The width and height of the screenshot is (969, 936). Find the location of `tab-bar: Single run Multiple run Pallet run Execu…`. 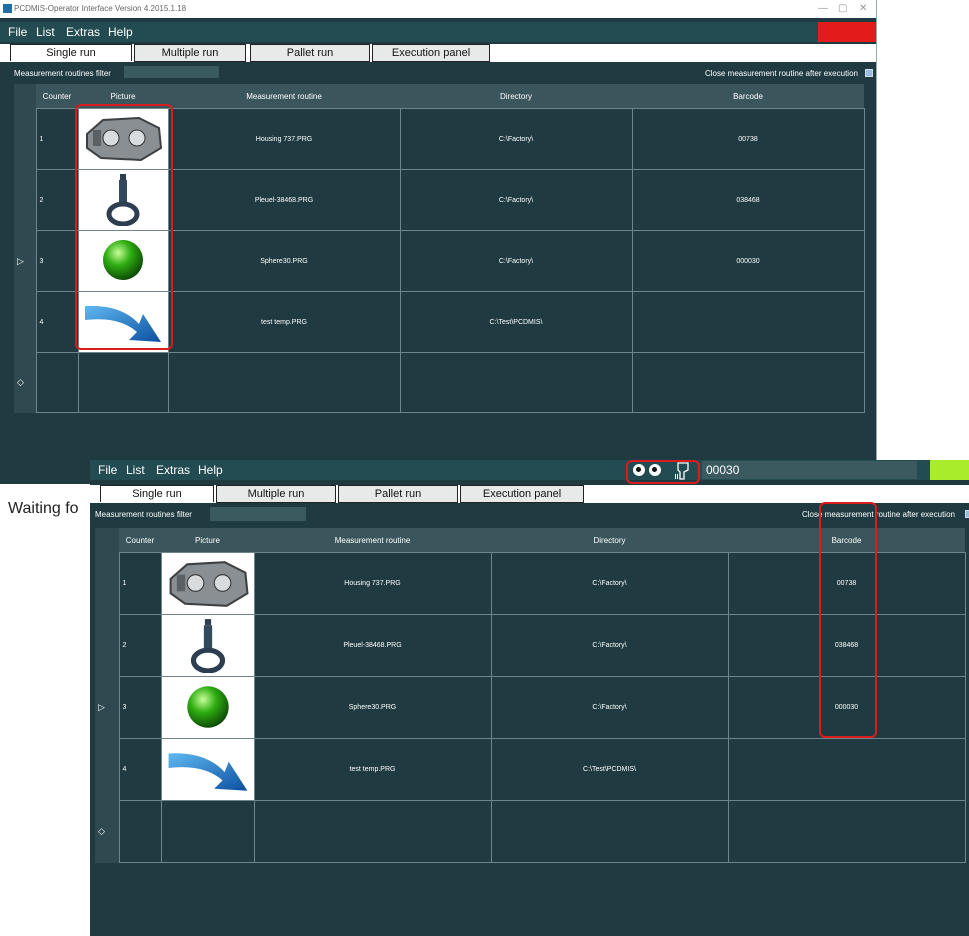

tab-bar: Single run Multiple run Pallet run Execu… is located at coordinates (438, 53).